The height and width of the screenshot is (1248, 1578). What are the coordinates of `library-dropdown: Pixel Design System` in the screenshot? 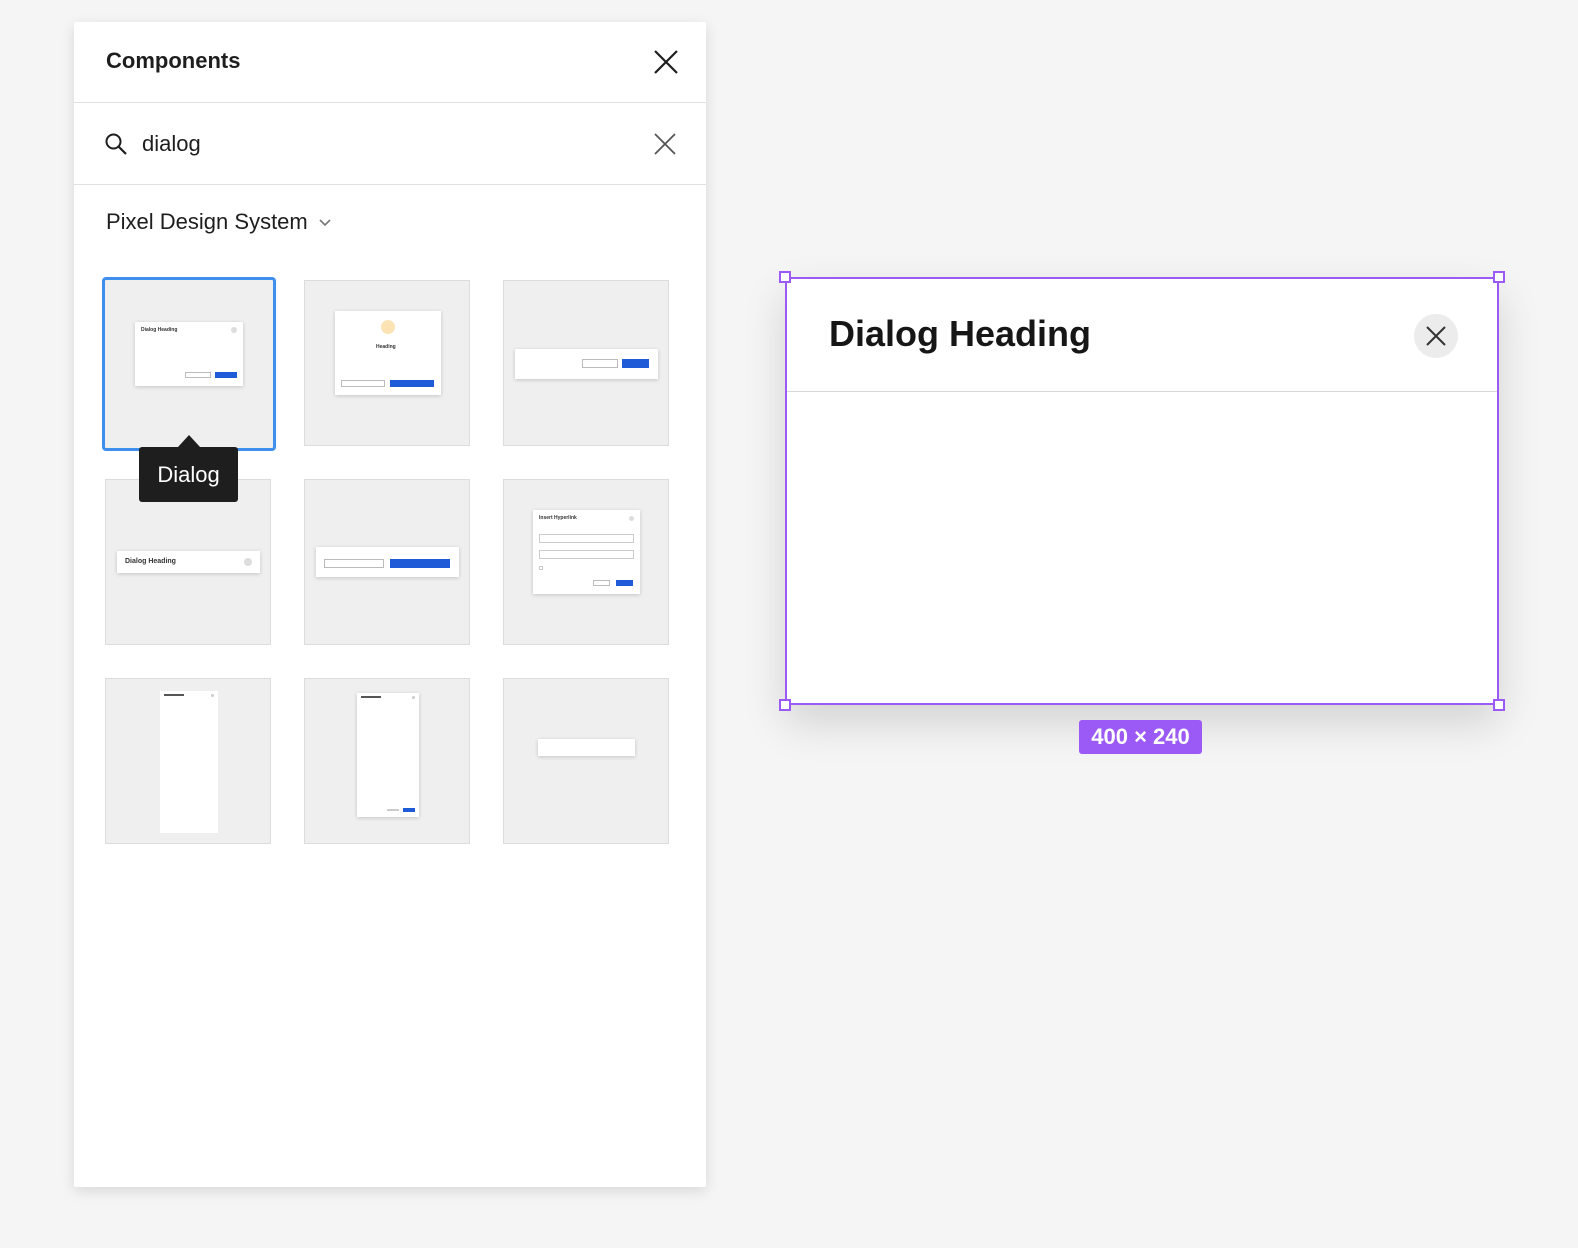 It's located at (219, 222).